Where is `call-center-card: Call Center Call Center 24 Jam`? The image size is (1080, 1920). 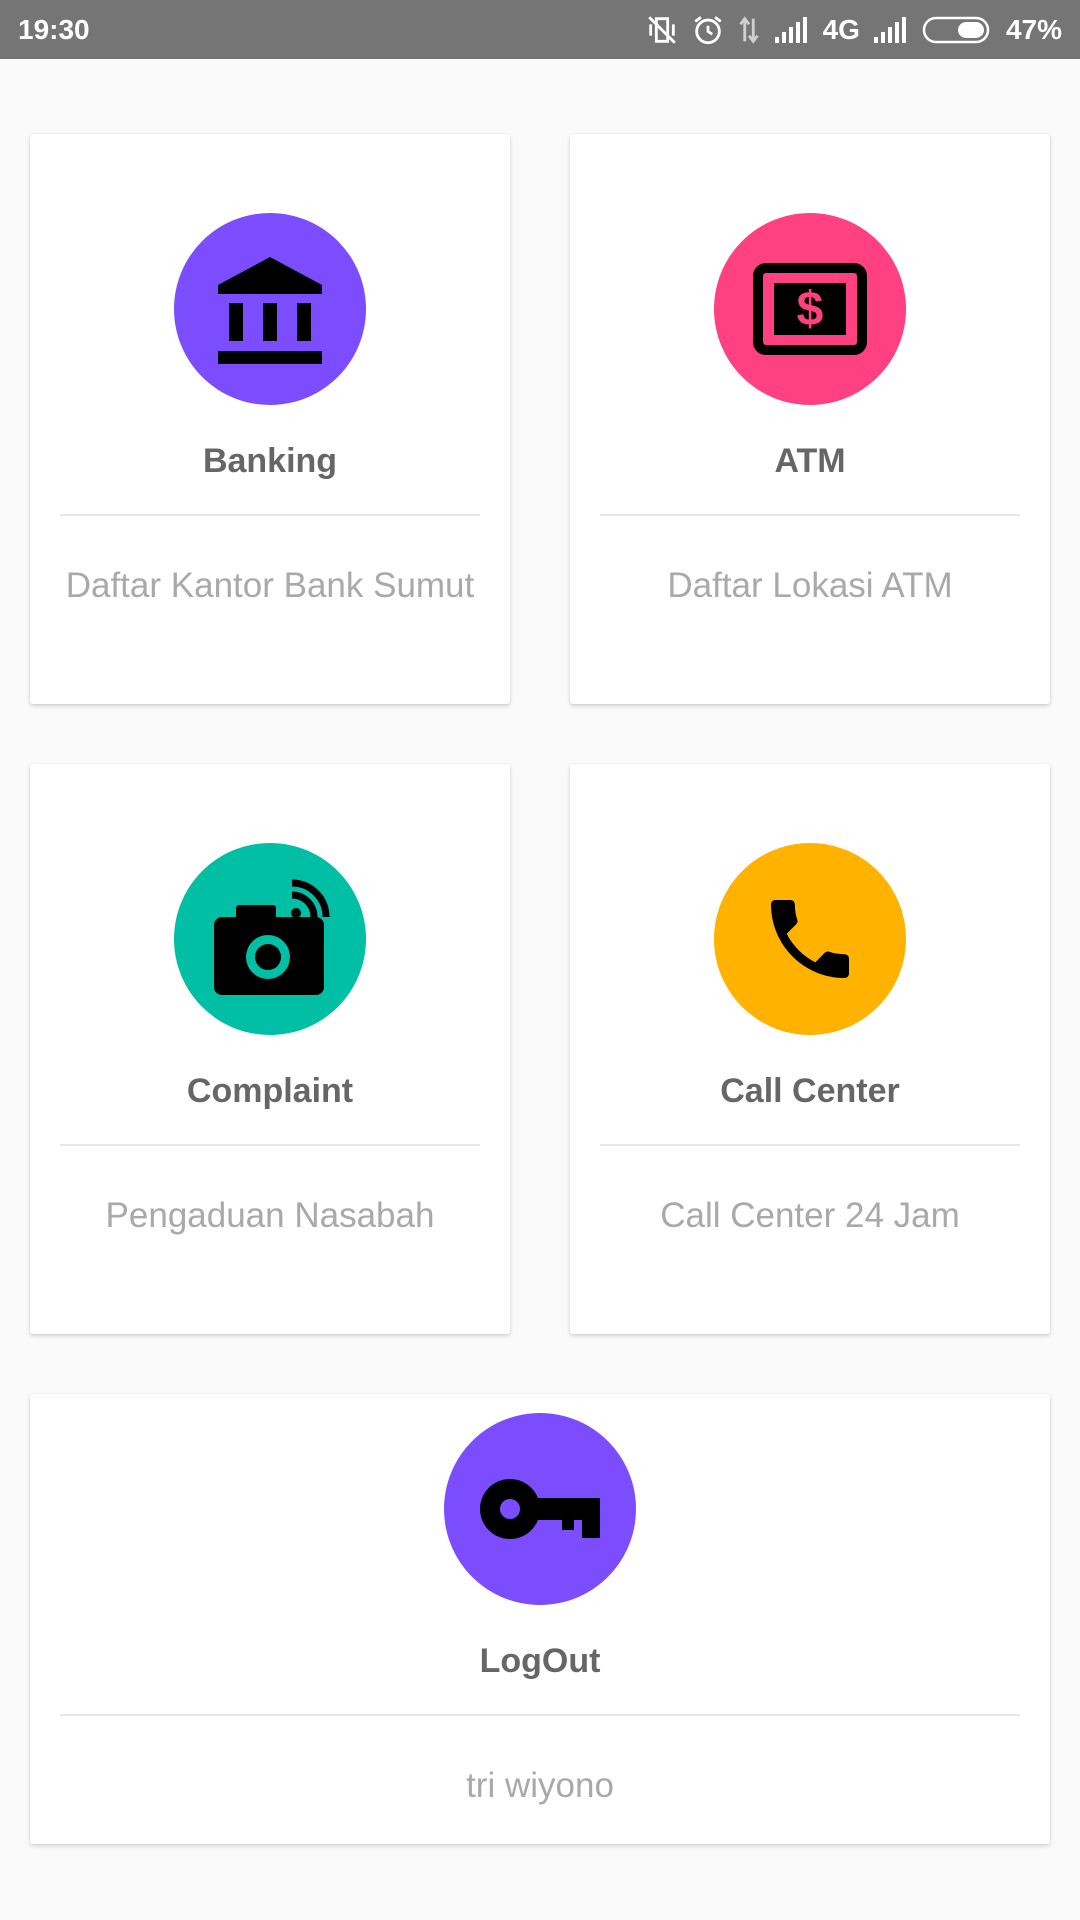 call-center-card: Call Center Call Center 24 Jam is located at coordinates (810, 1049).